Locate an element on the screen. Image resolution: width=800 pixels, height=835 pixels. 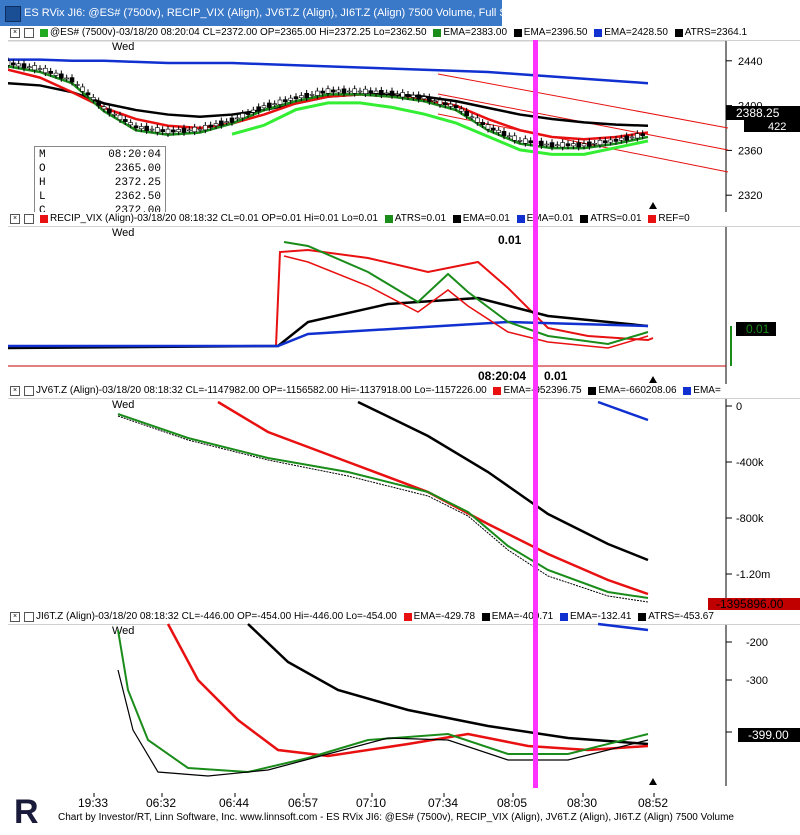
top-value-label: 0.01 is located at coordinates (510, 240).